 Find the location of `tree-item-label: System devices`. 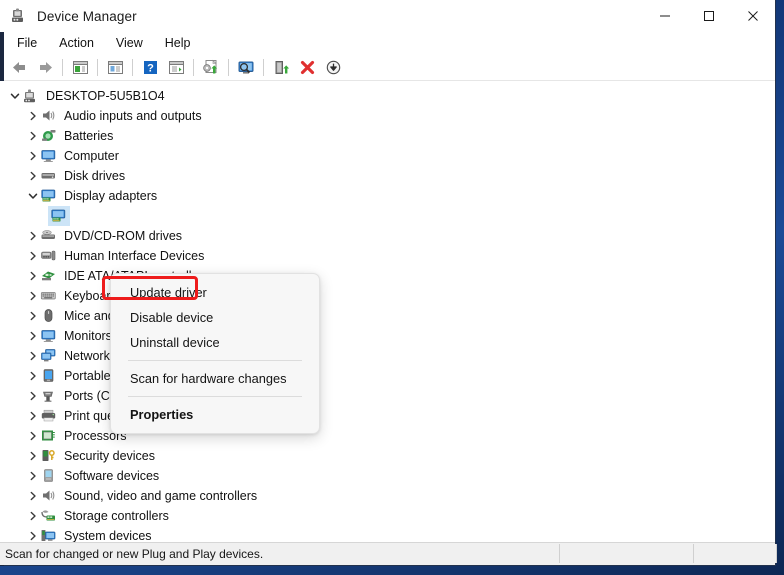

tree-item-label: System devices is located at coordinates (108, 535).